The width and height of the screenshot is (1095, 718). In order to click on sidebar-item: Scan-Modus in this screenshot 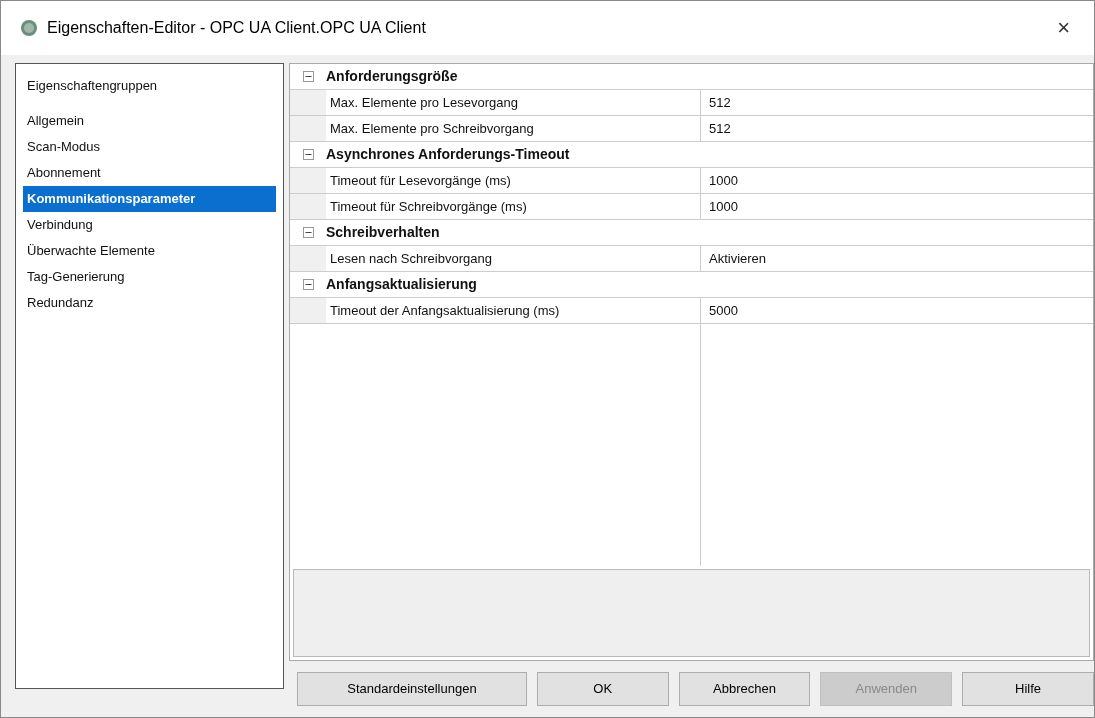, I will do `click(149, 147)`.